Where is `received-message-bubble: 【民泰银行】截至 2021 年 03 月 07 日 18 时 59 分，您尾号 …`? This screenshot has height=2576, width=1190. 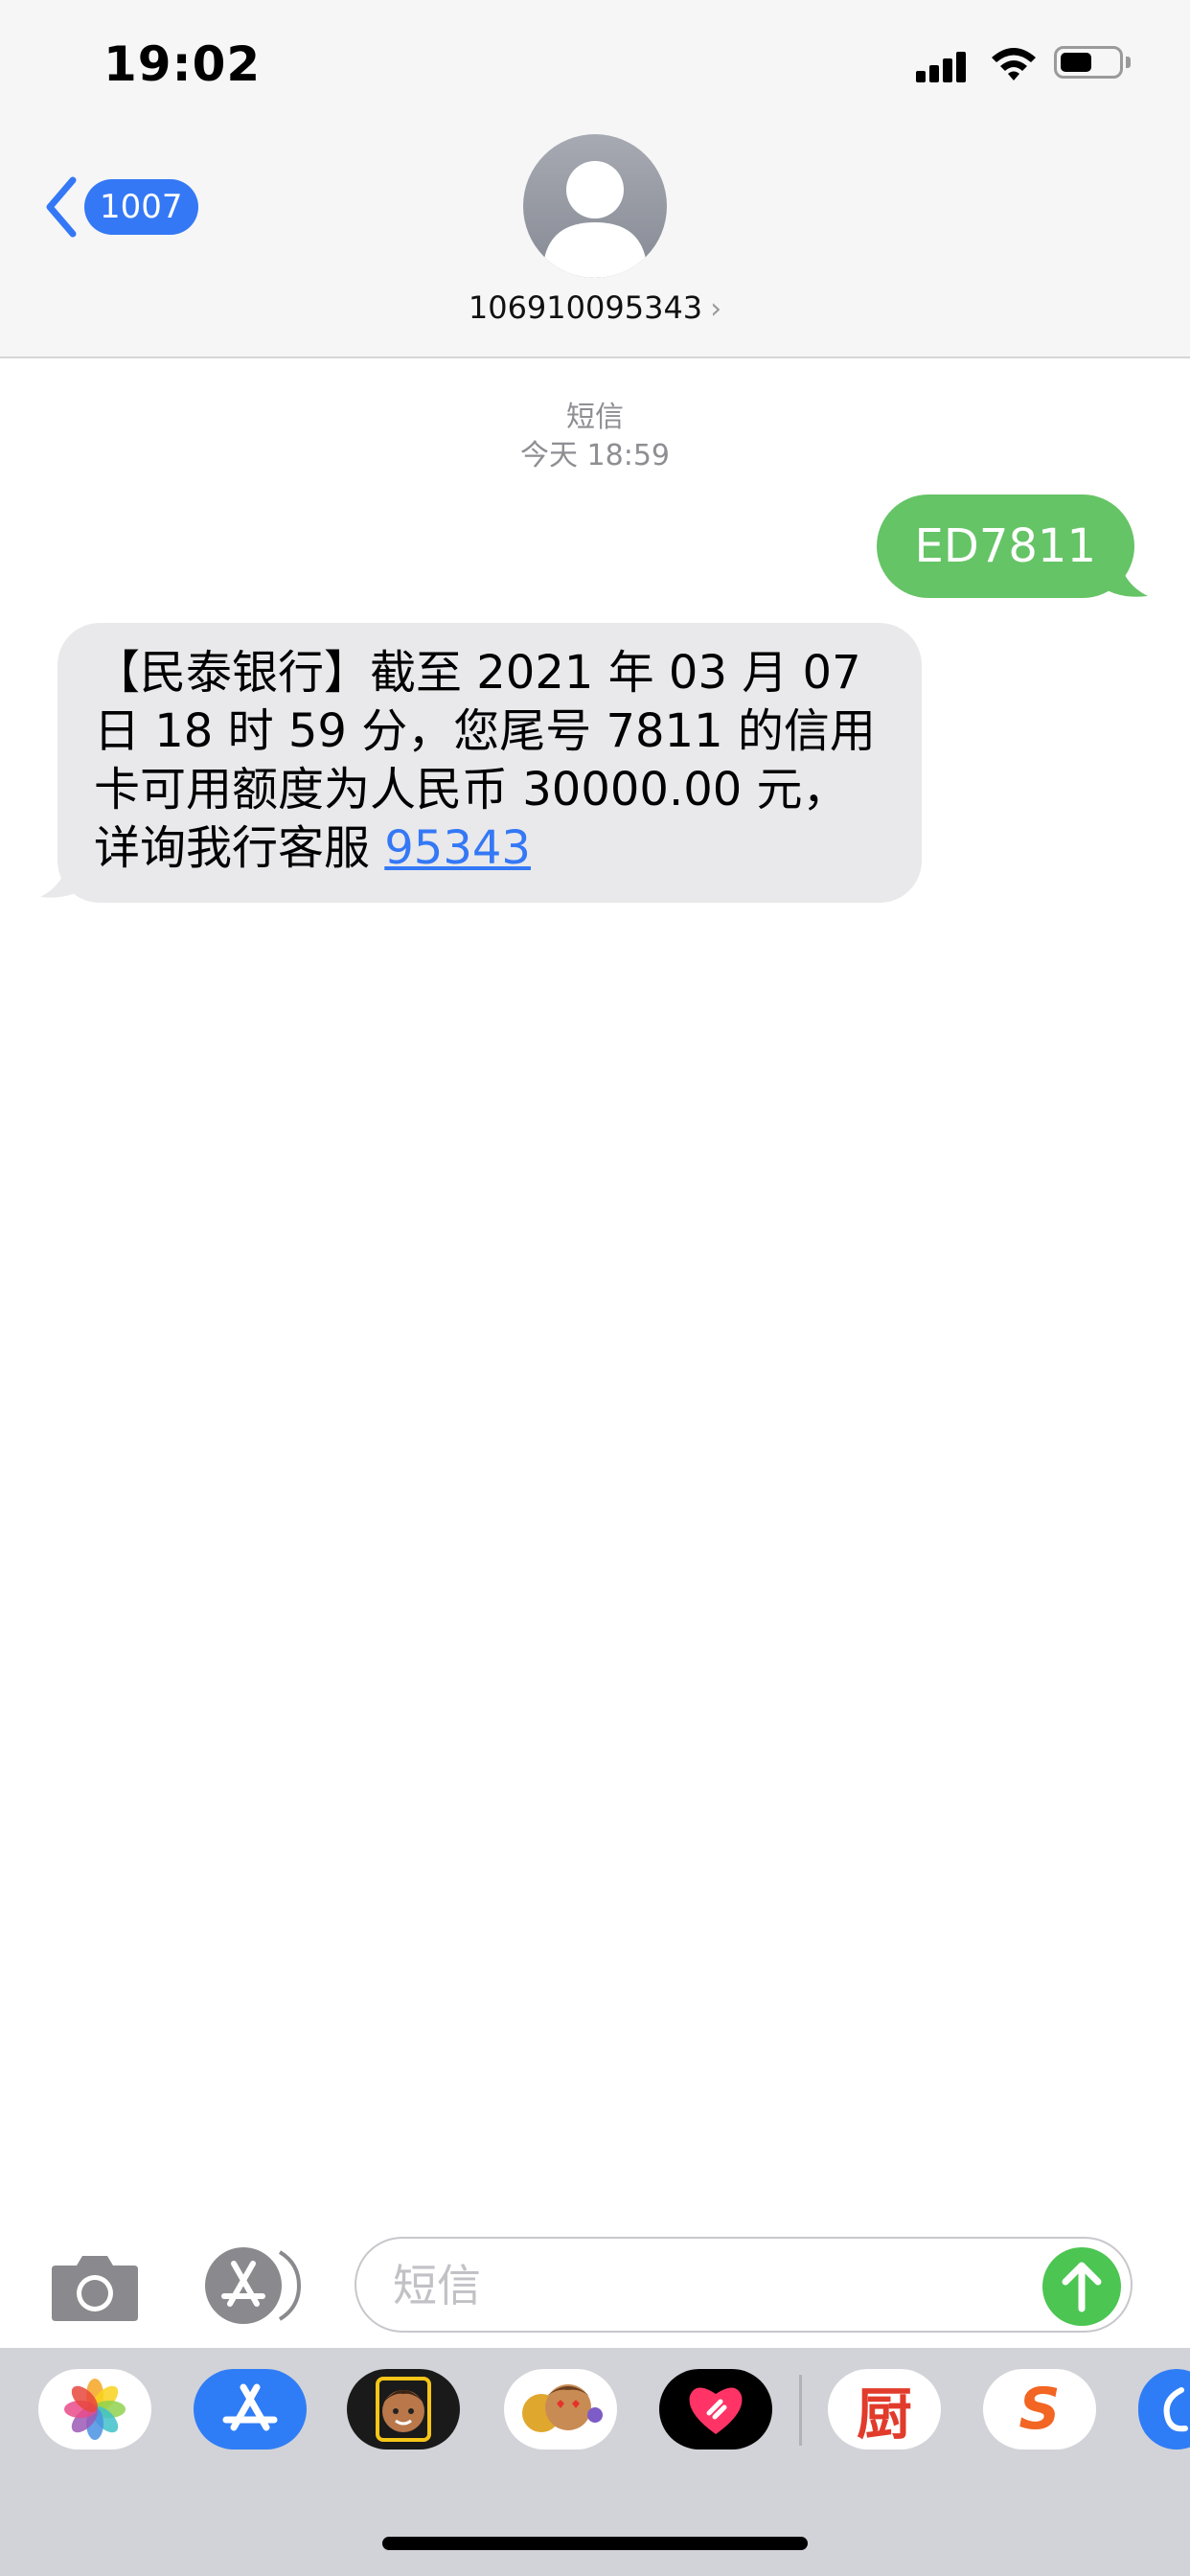 received-message-bubble: 【民泰银行】截至 2021 年 03 月 07 日 18 时 59 分，您尾号 … is located at coordinates (490, 763).